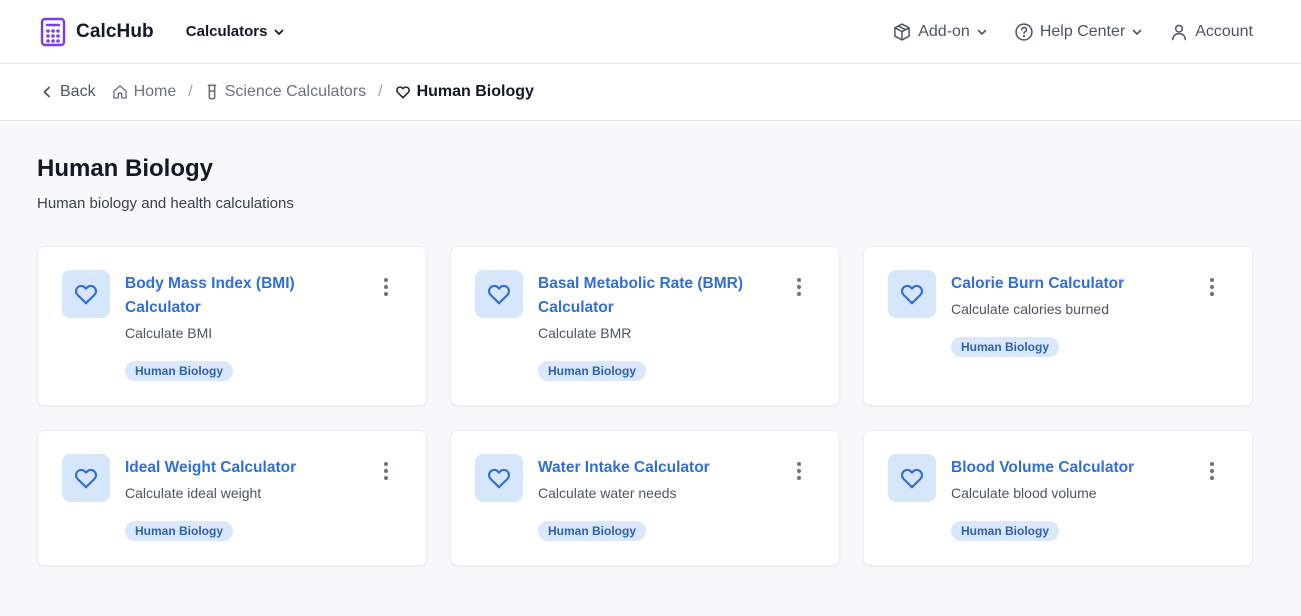 The height and width of the screenshot is (616, 1301). I want to click on breadcrumb-home: Home, so click(144, 92).